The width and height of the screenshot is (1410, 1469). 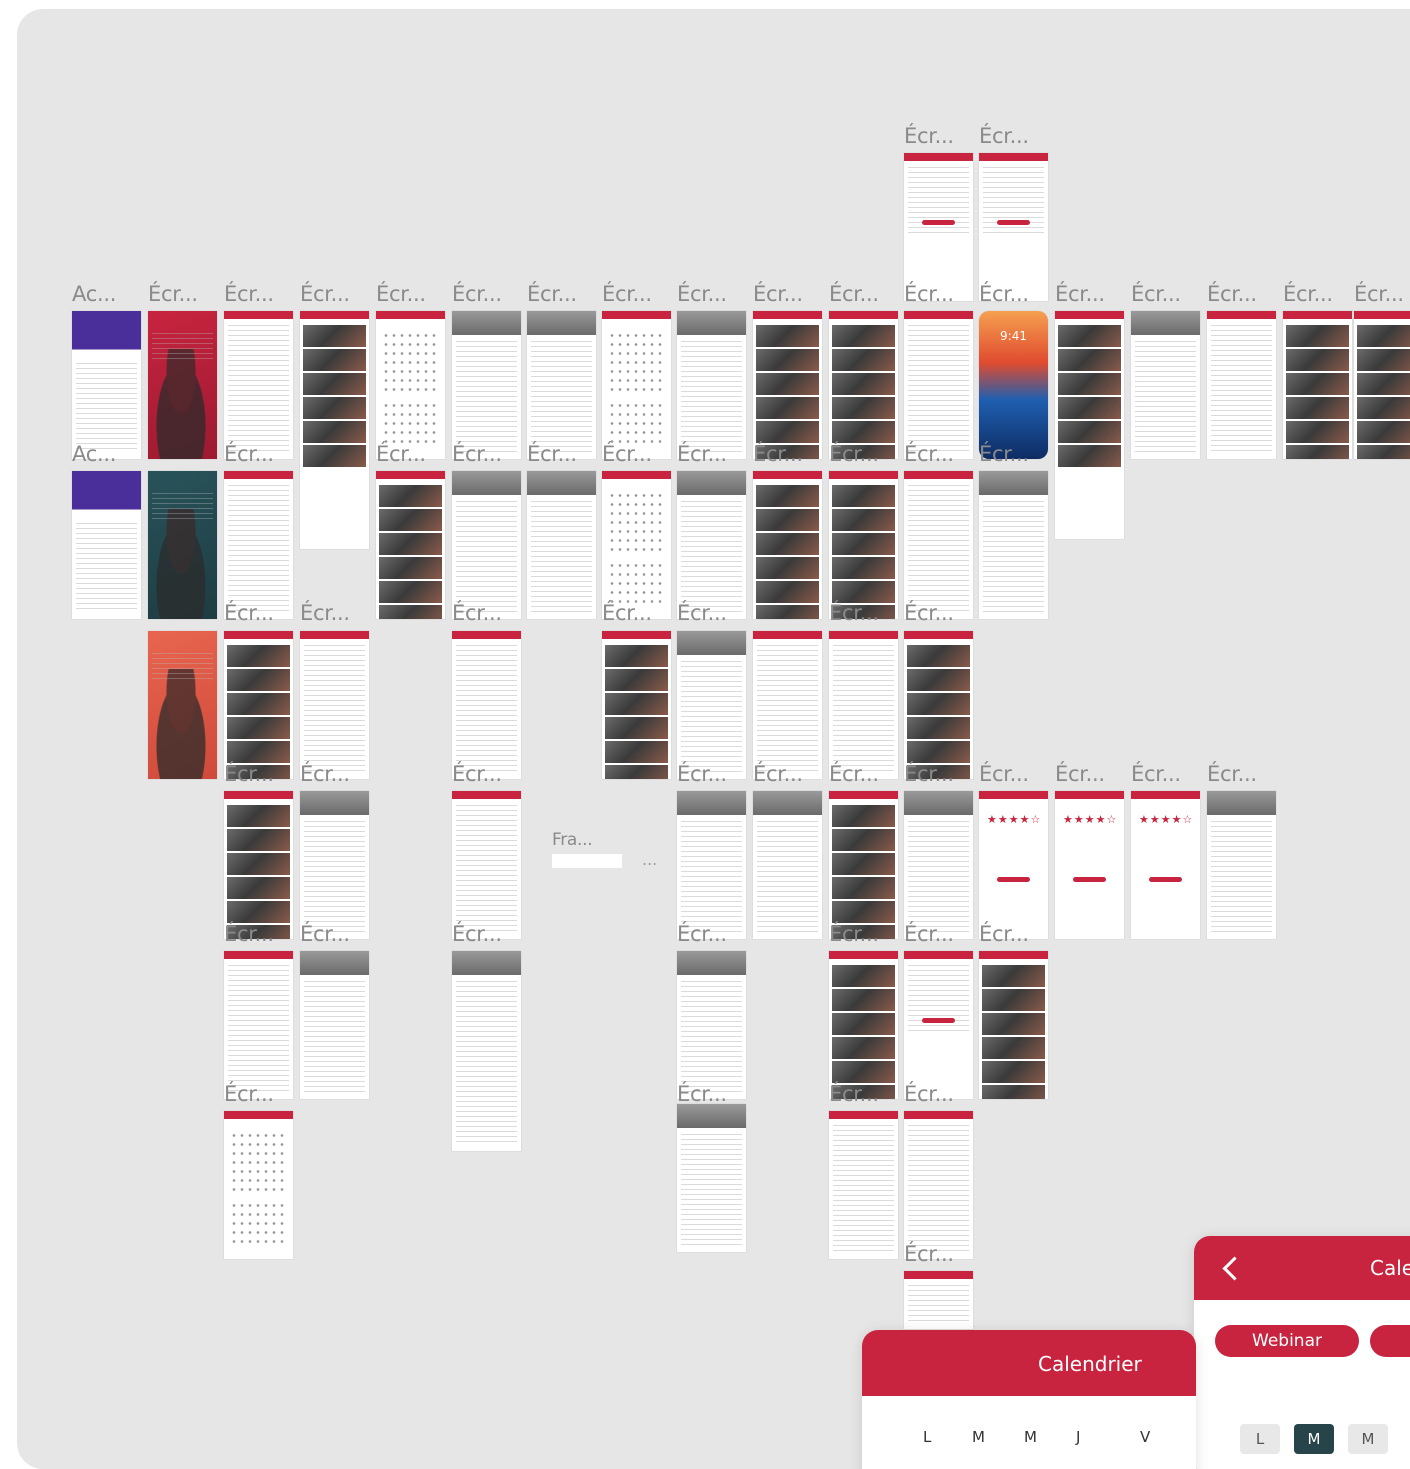 I want to click on frame-toolbar, so click(x=587, y=861).